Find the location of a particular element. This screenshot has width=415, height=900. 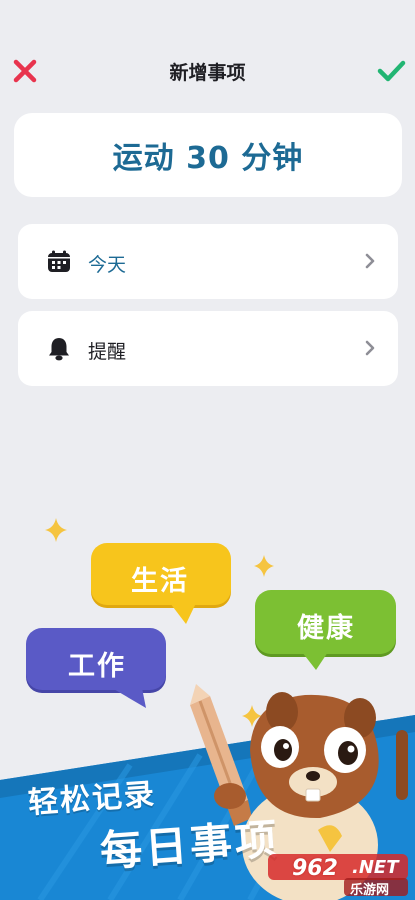

bell-icon is located at coordinates (59, 349).